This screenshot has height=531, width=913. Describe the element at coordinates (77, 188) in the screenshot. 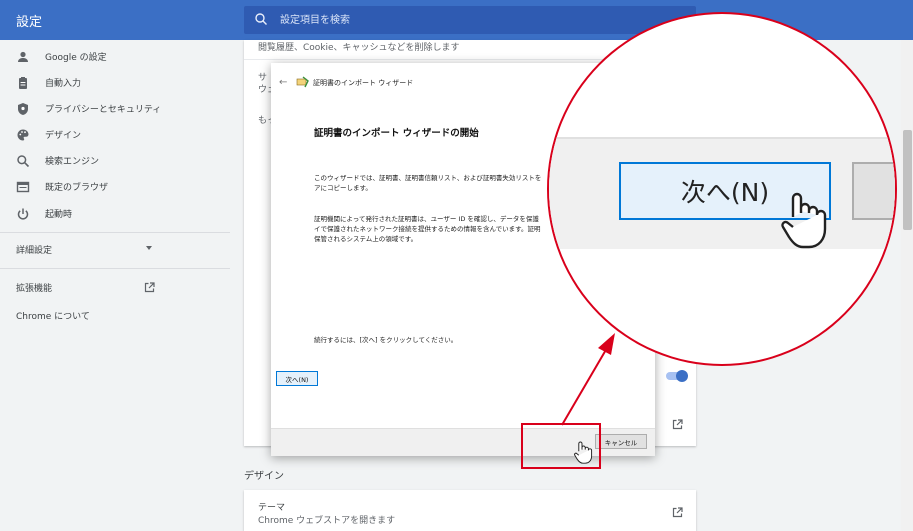

I see `sidebar-item-label: 既定のブラウザ` at that location.